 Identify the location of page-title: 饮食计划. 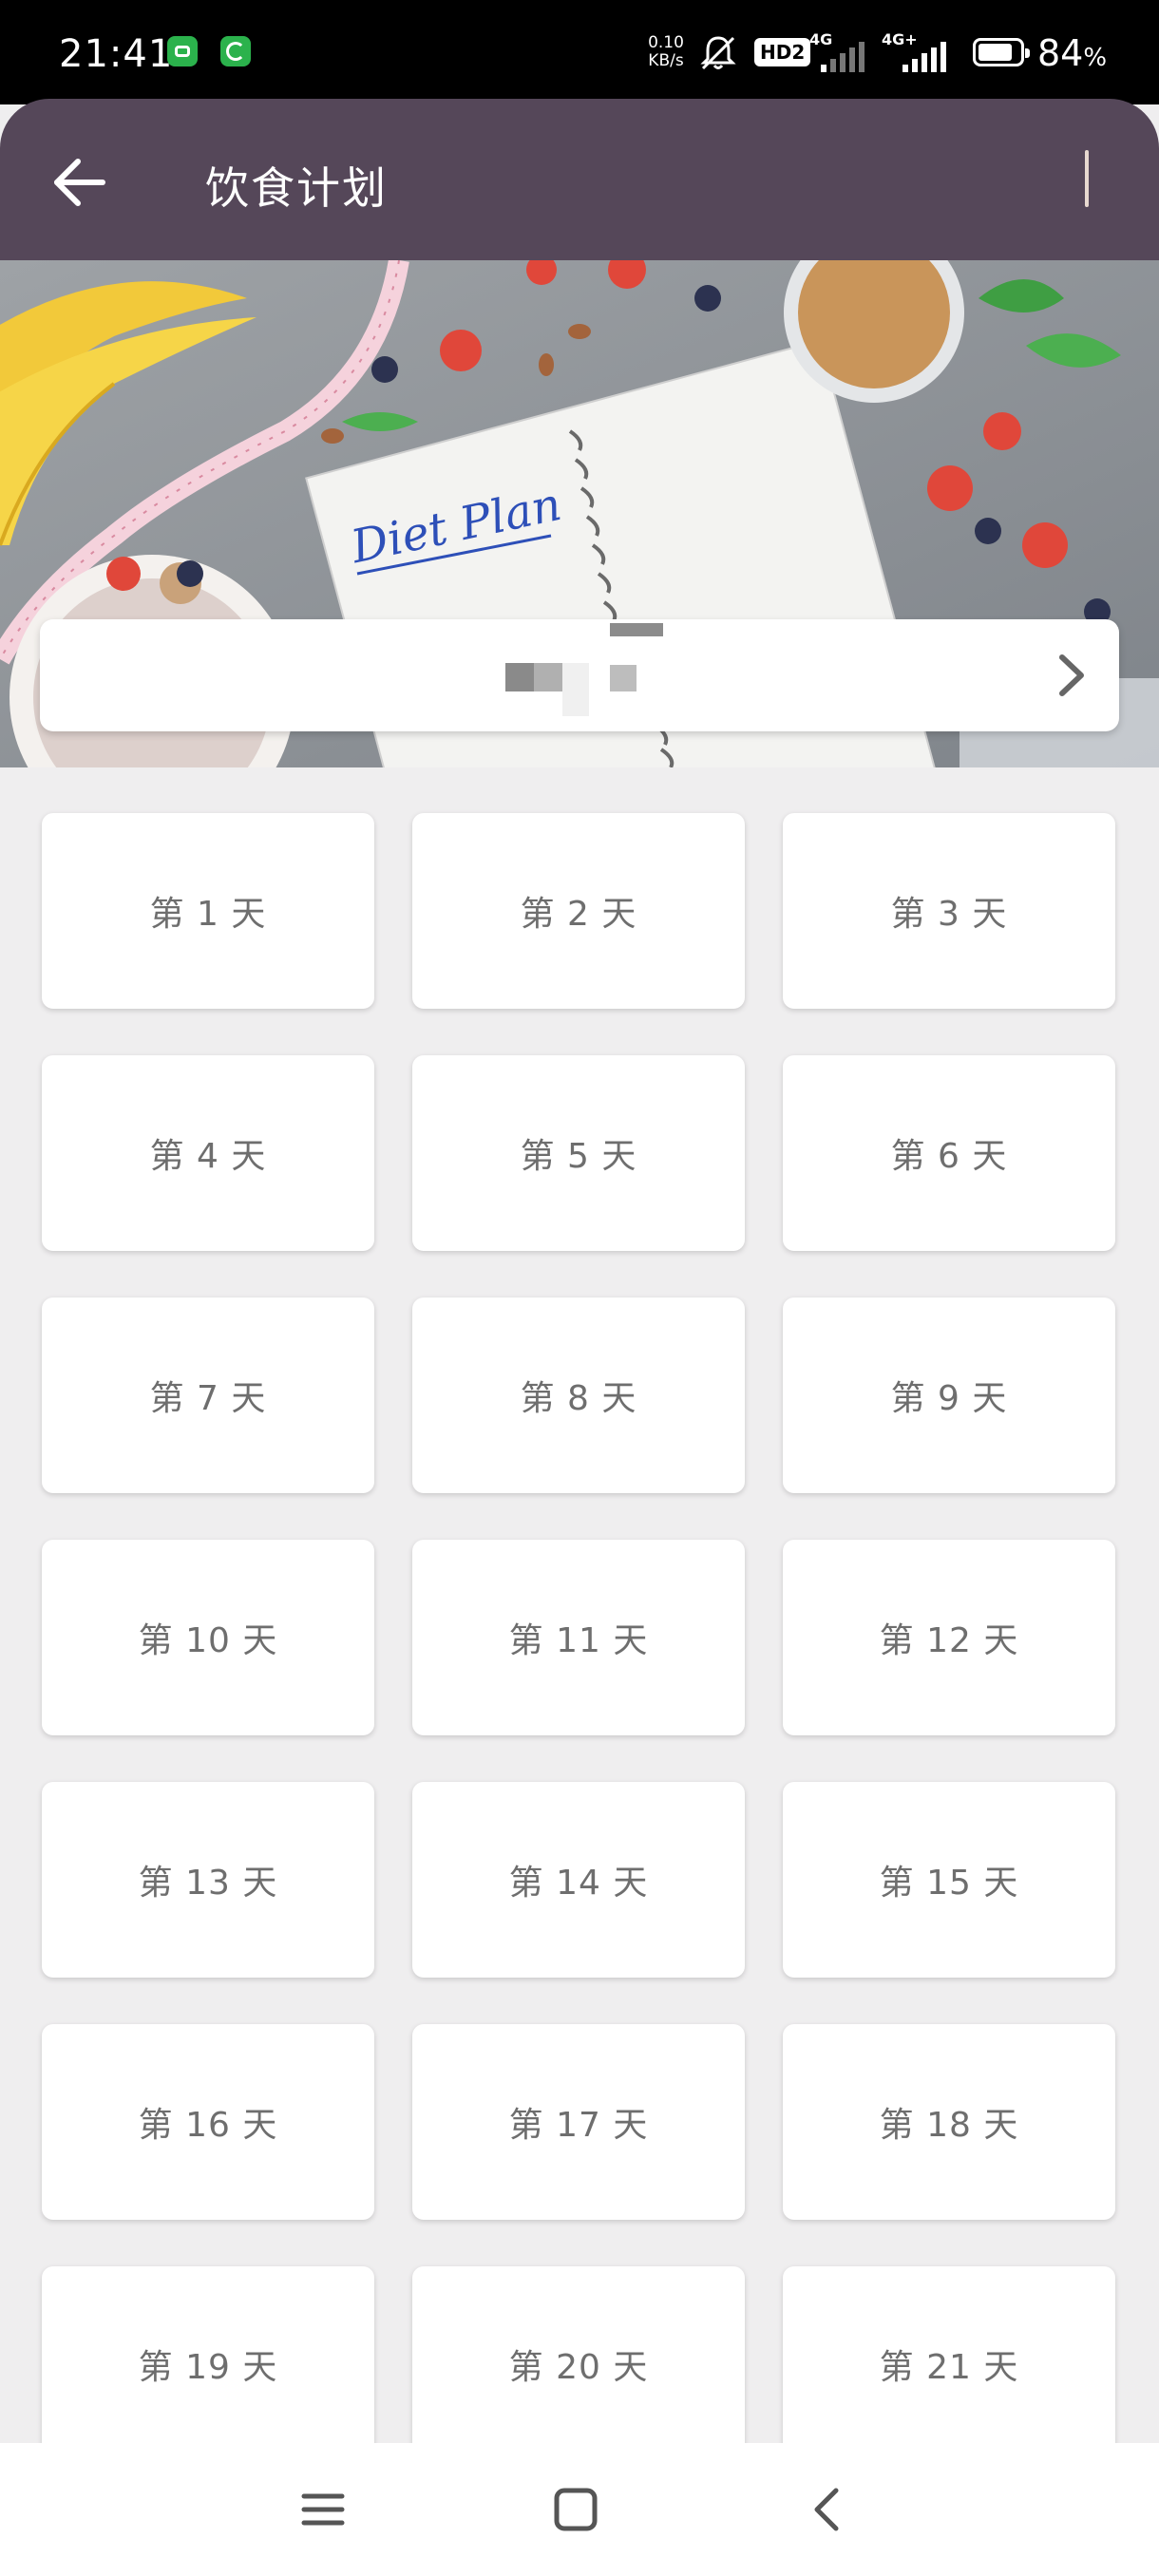
(296, 188).